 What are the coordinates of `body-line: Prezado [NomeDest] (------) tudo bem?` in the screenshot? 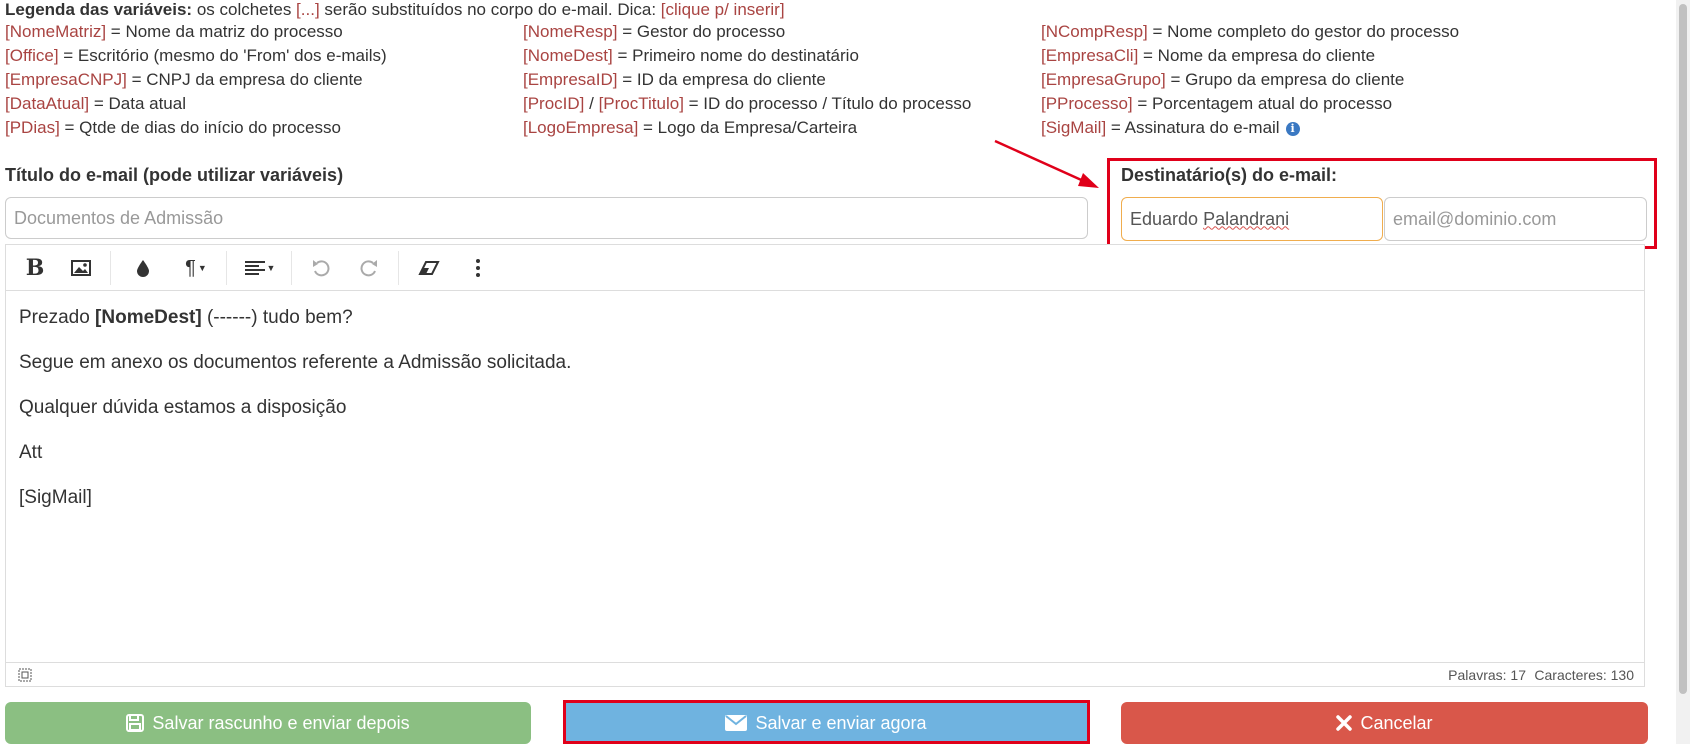 It's located at (295, 317).